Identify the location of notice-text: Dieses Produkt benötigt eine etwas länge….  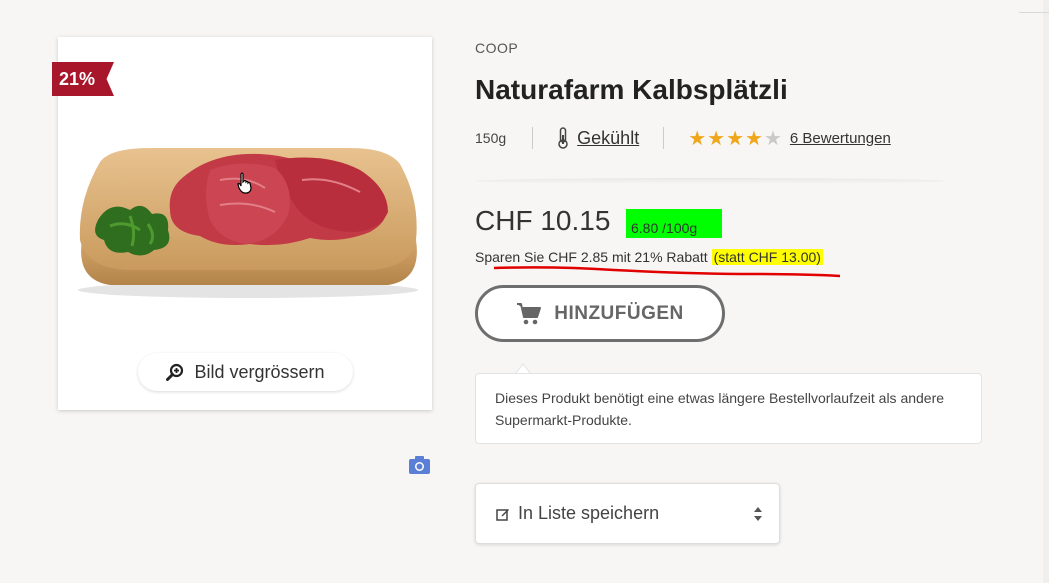
(720, 409).